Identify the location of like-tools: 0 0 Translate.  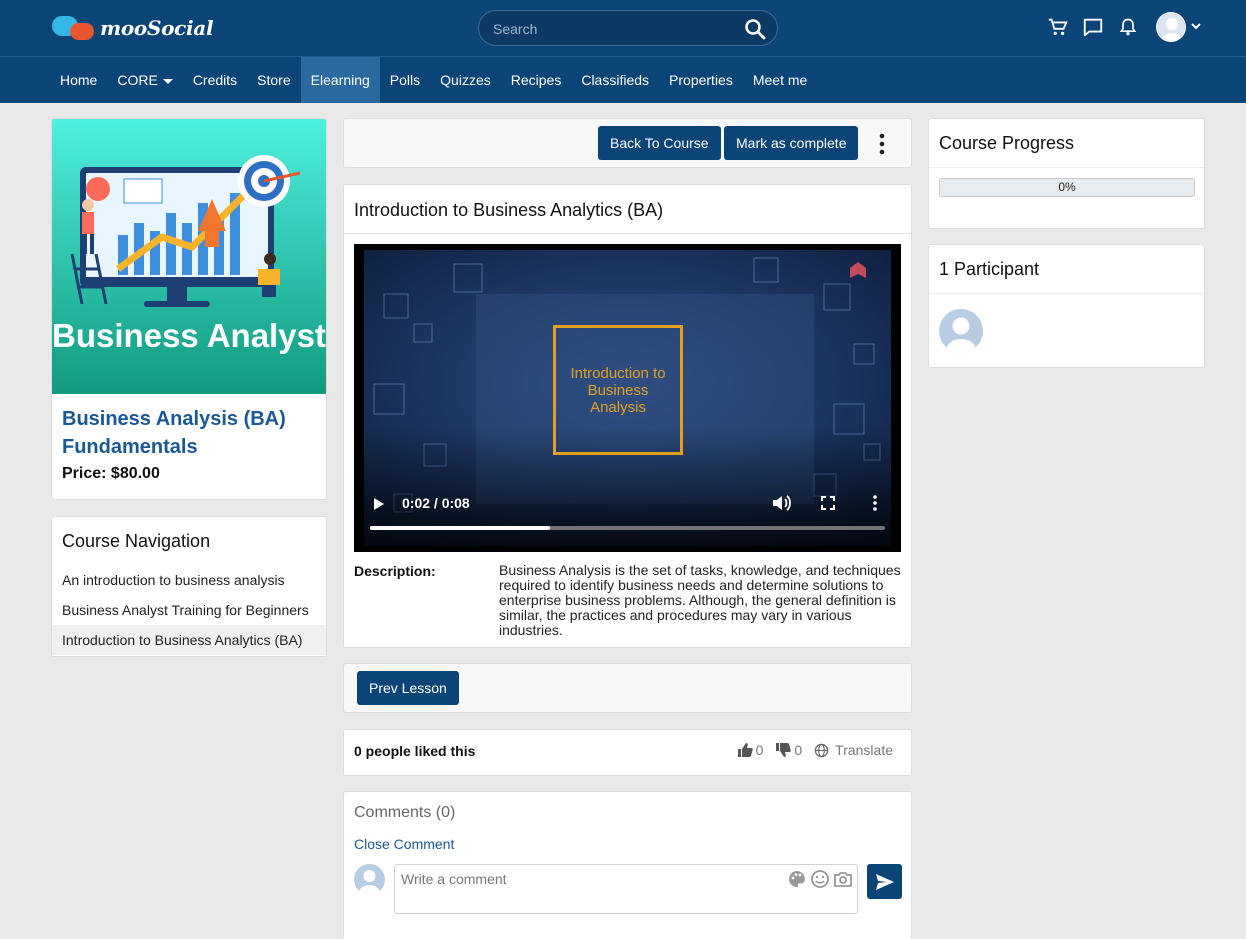
(815, 750).